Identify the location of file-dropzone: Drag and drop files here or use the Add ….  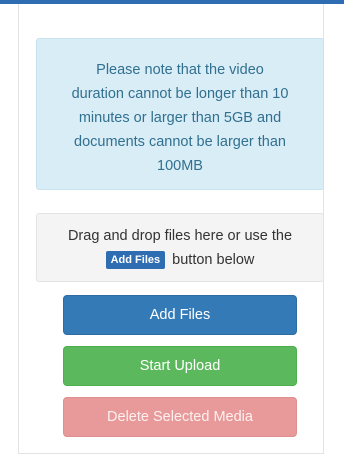
(180, 247).